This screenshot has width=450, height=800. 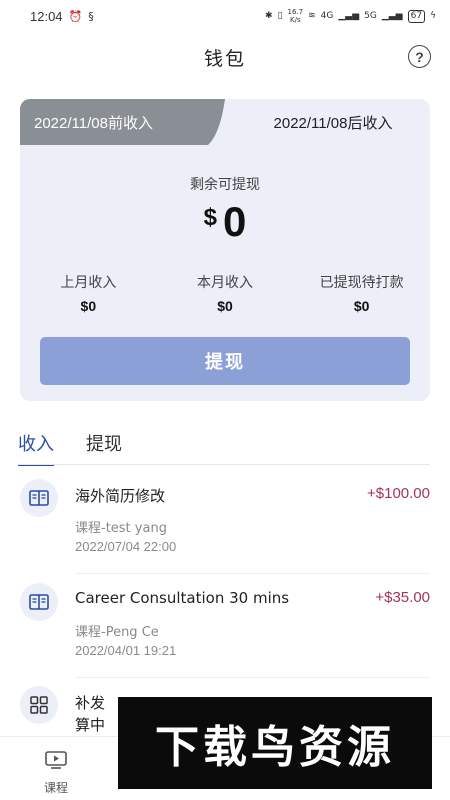 I want to click on transaction-date: 2022/07/04 22:00, so click(x=126, y=546).